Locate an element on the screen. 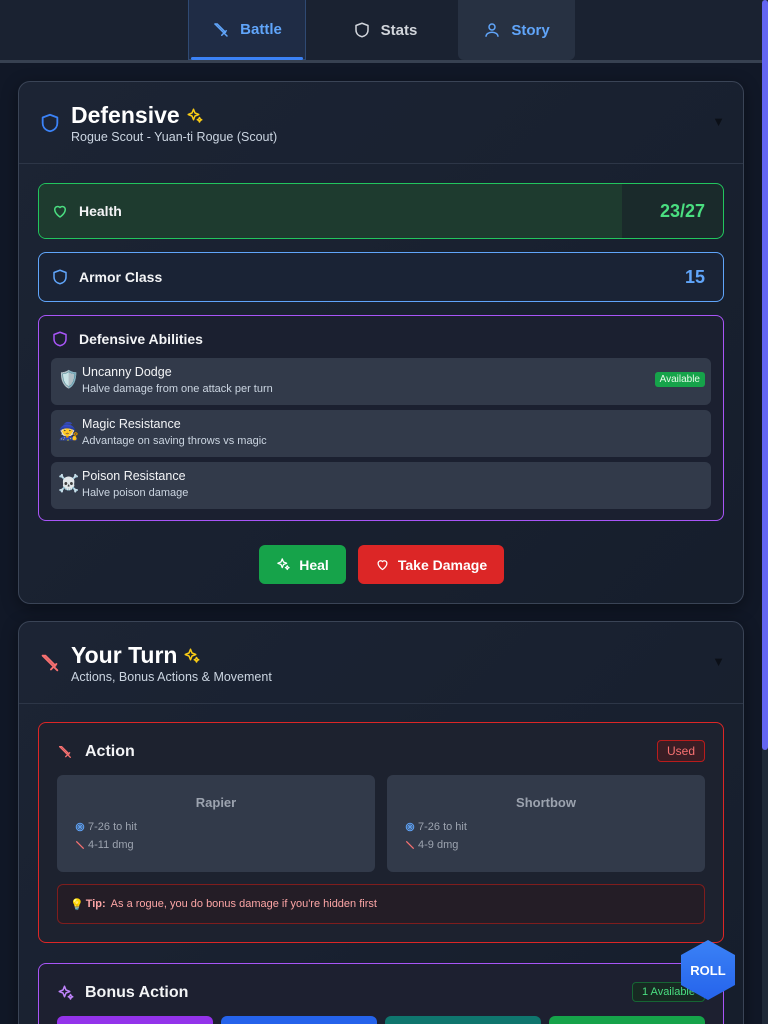  weapon-card-rapier: Rapier 7-26 to hit 4-11 dmg is located at coordinates (216, 823).